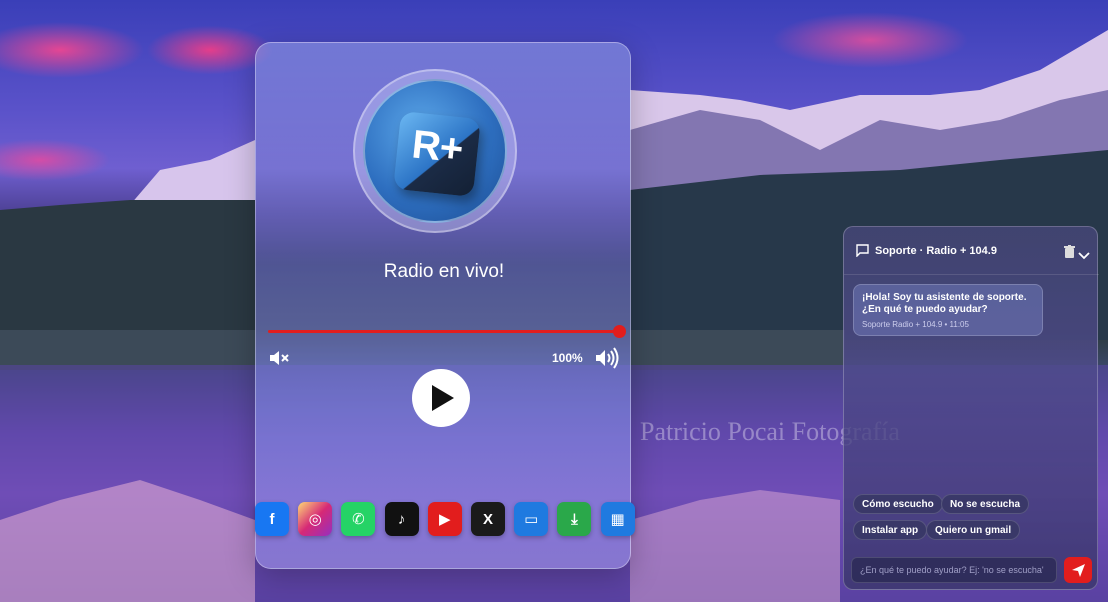  I want to click on download-button: ⤓, so click(574, 519).